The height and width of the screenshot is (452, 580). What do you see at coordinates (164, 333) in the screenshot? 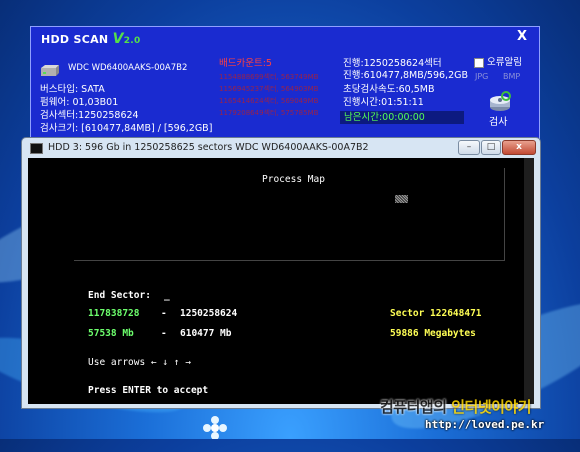
I see `mb-dash: -` at bounding box center [164, 333].